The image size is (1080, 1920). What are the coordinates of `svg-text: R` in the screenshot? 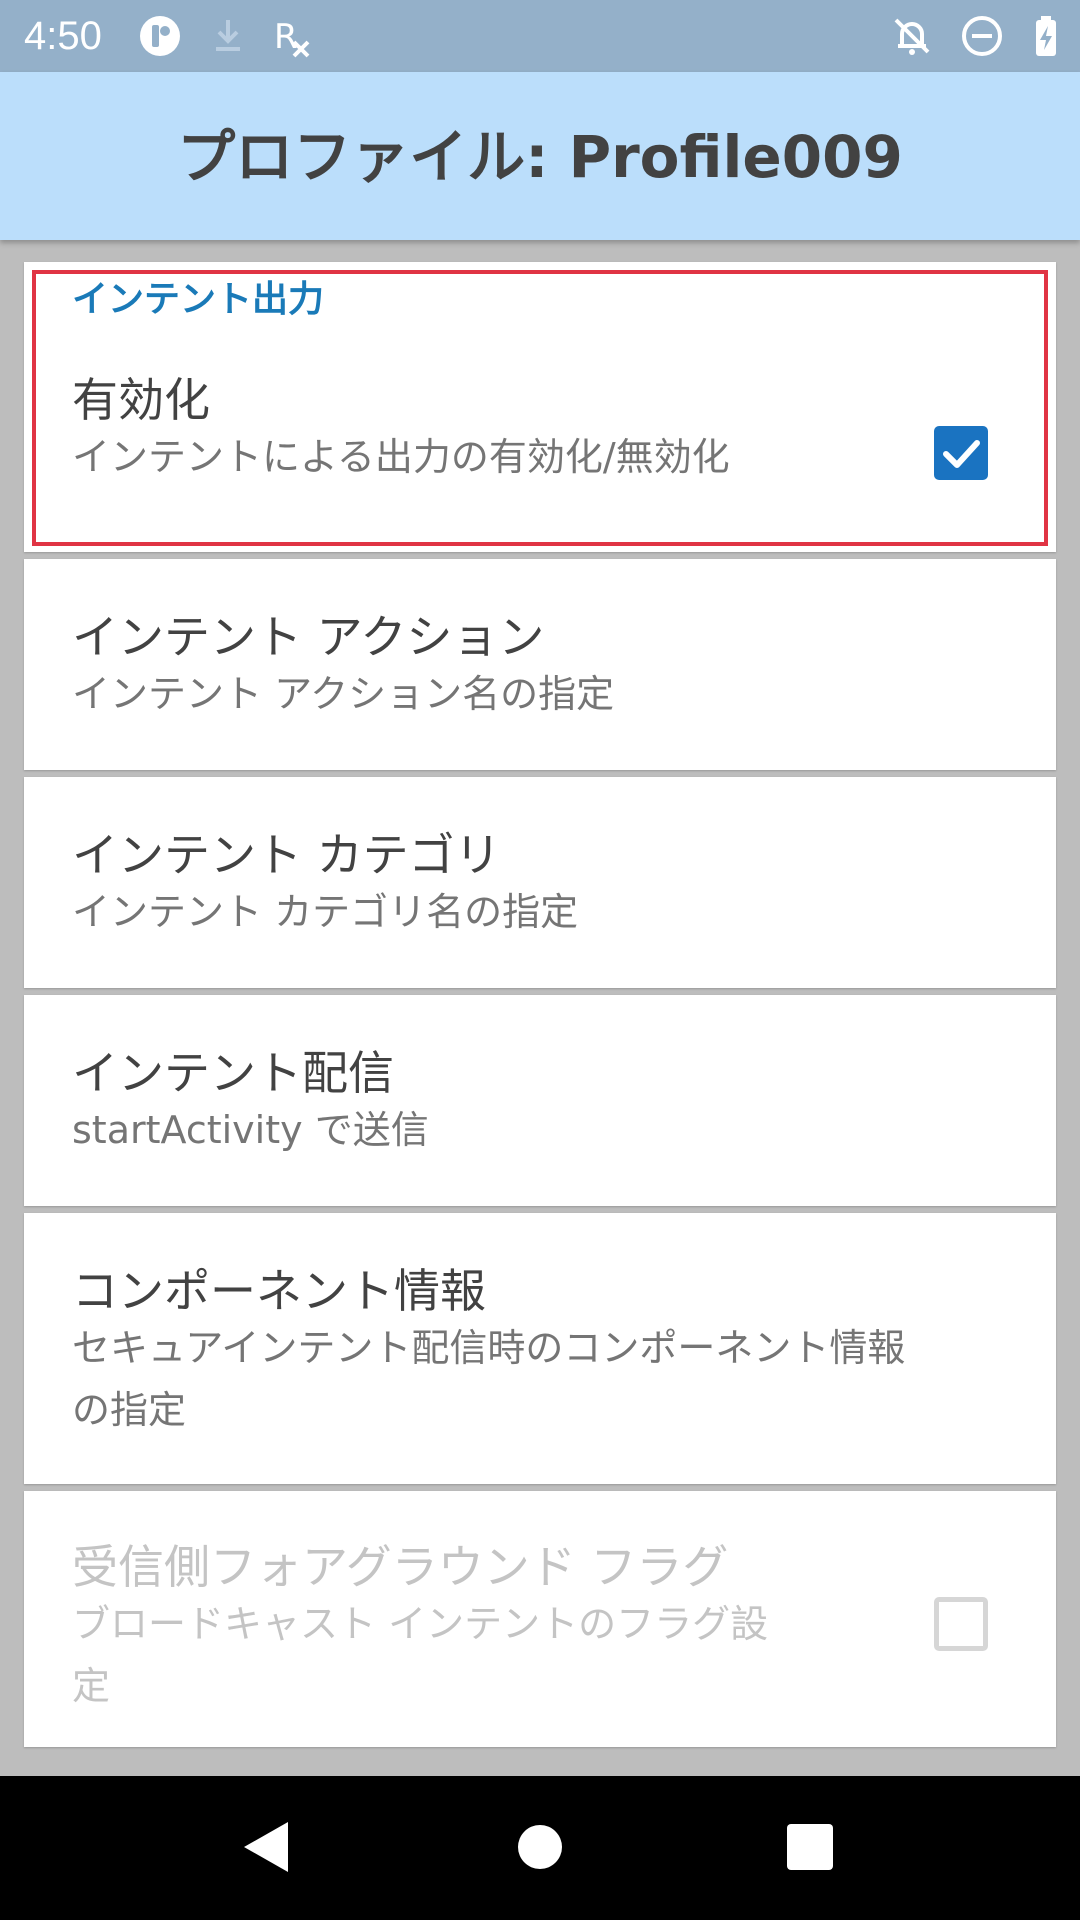 It's located at (286, 37).